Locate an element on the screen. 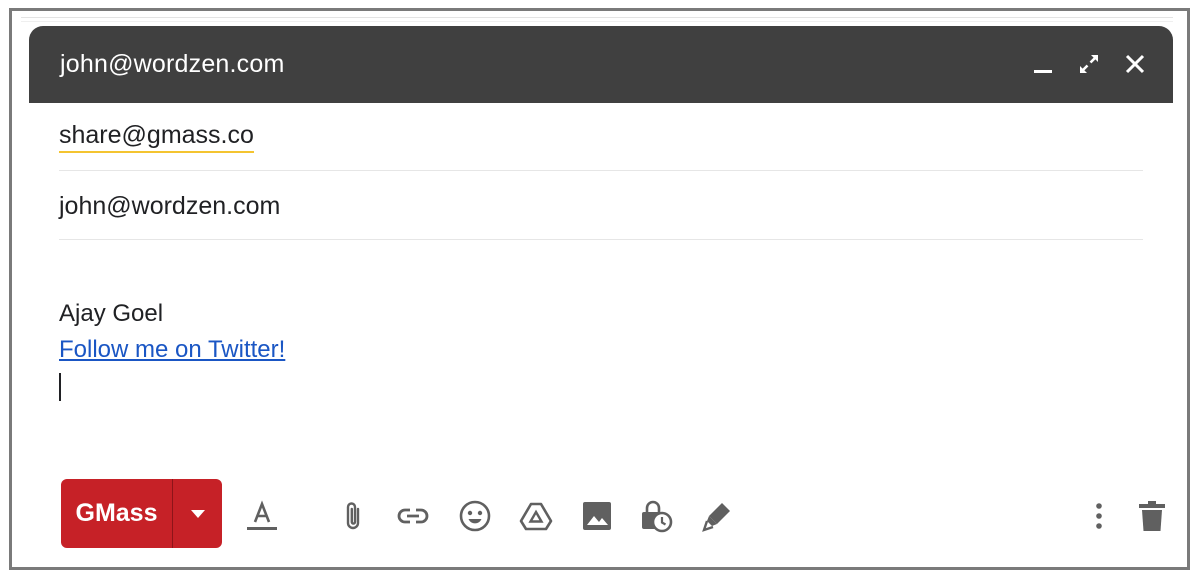  signature-icon is located at coordinates (718, 516).